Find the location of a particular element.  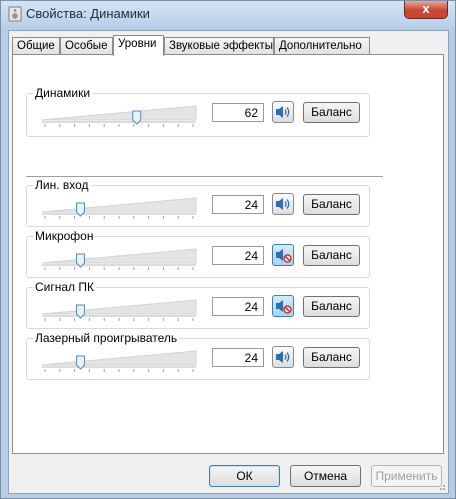

ok-button: ОК is located at coordinates (244, 476).